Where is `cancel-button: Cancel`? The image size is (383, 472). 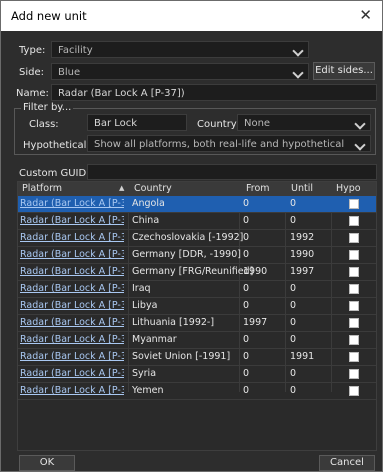
cancel-button: Cancel is located at coordinates (347, 463).